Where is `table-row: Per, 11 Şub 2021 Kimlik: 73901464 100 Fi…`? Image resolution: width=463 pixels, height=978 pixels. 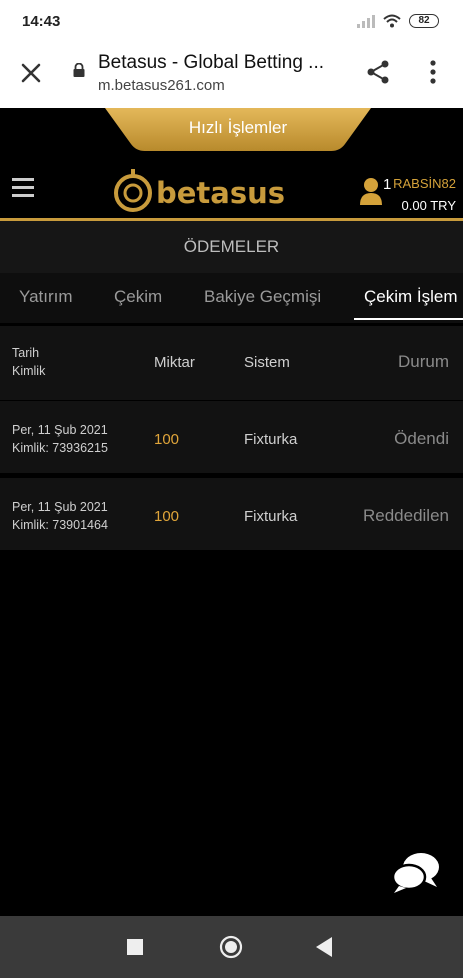
table-row: Per, 11 Şub 2021 Kimlik: 73901464 100 Fi… is located at coordinates (231, 514).